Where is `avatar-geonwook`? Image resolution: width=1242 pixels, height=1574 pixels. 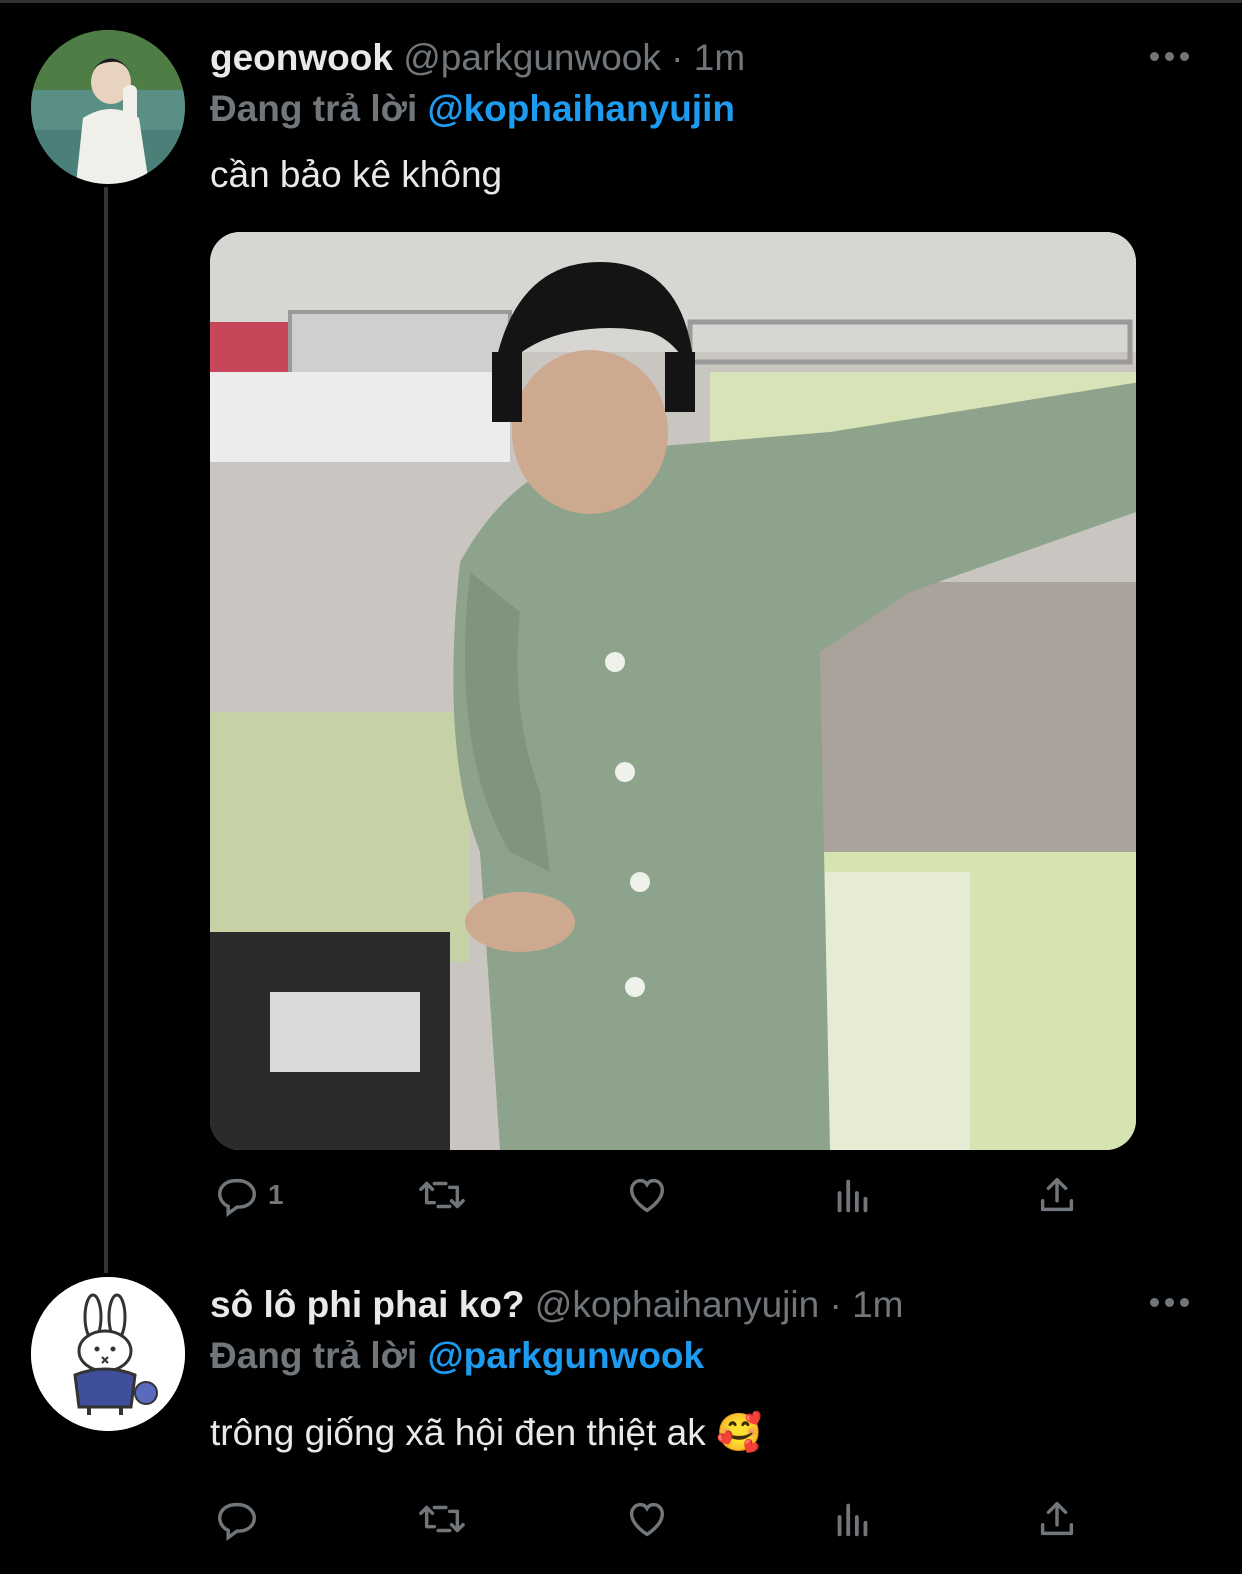
avatar-geonwook is located at coordinates (108, 107).